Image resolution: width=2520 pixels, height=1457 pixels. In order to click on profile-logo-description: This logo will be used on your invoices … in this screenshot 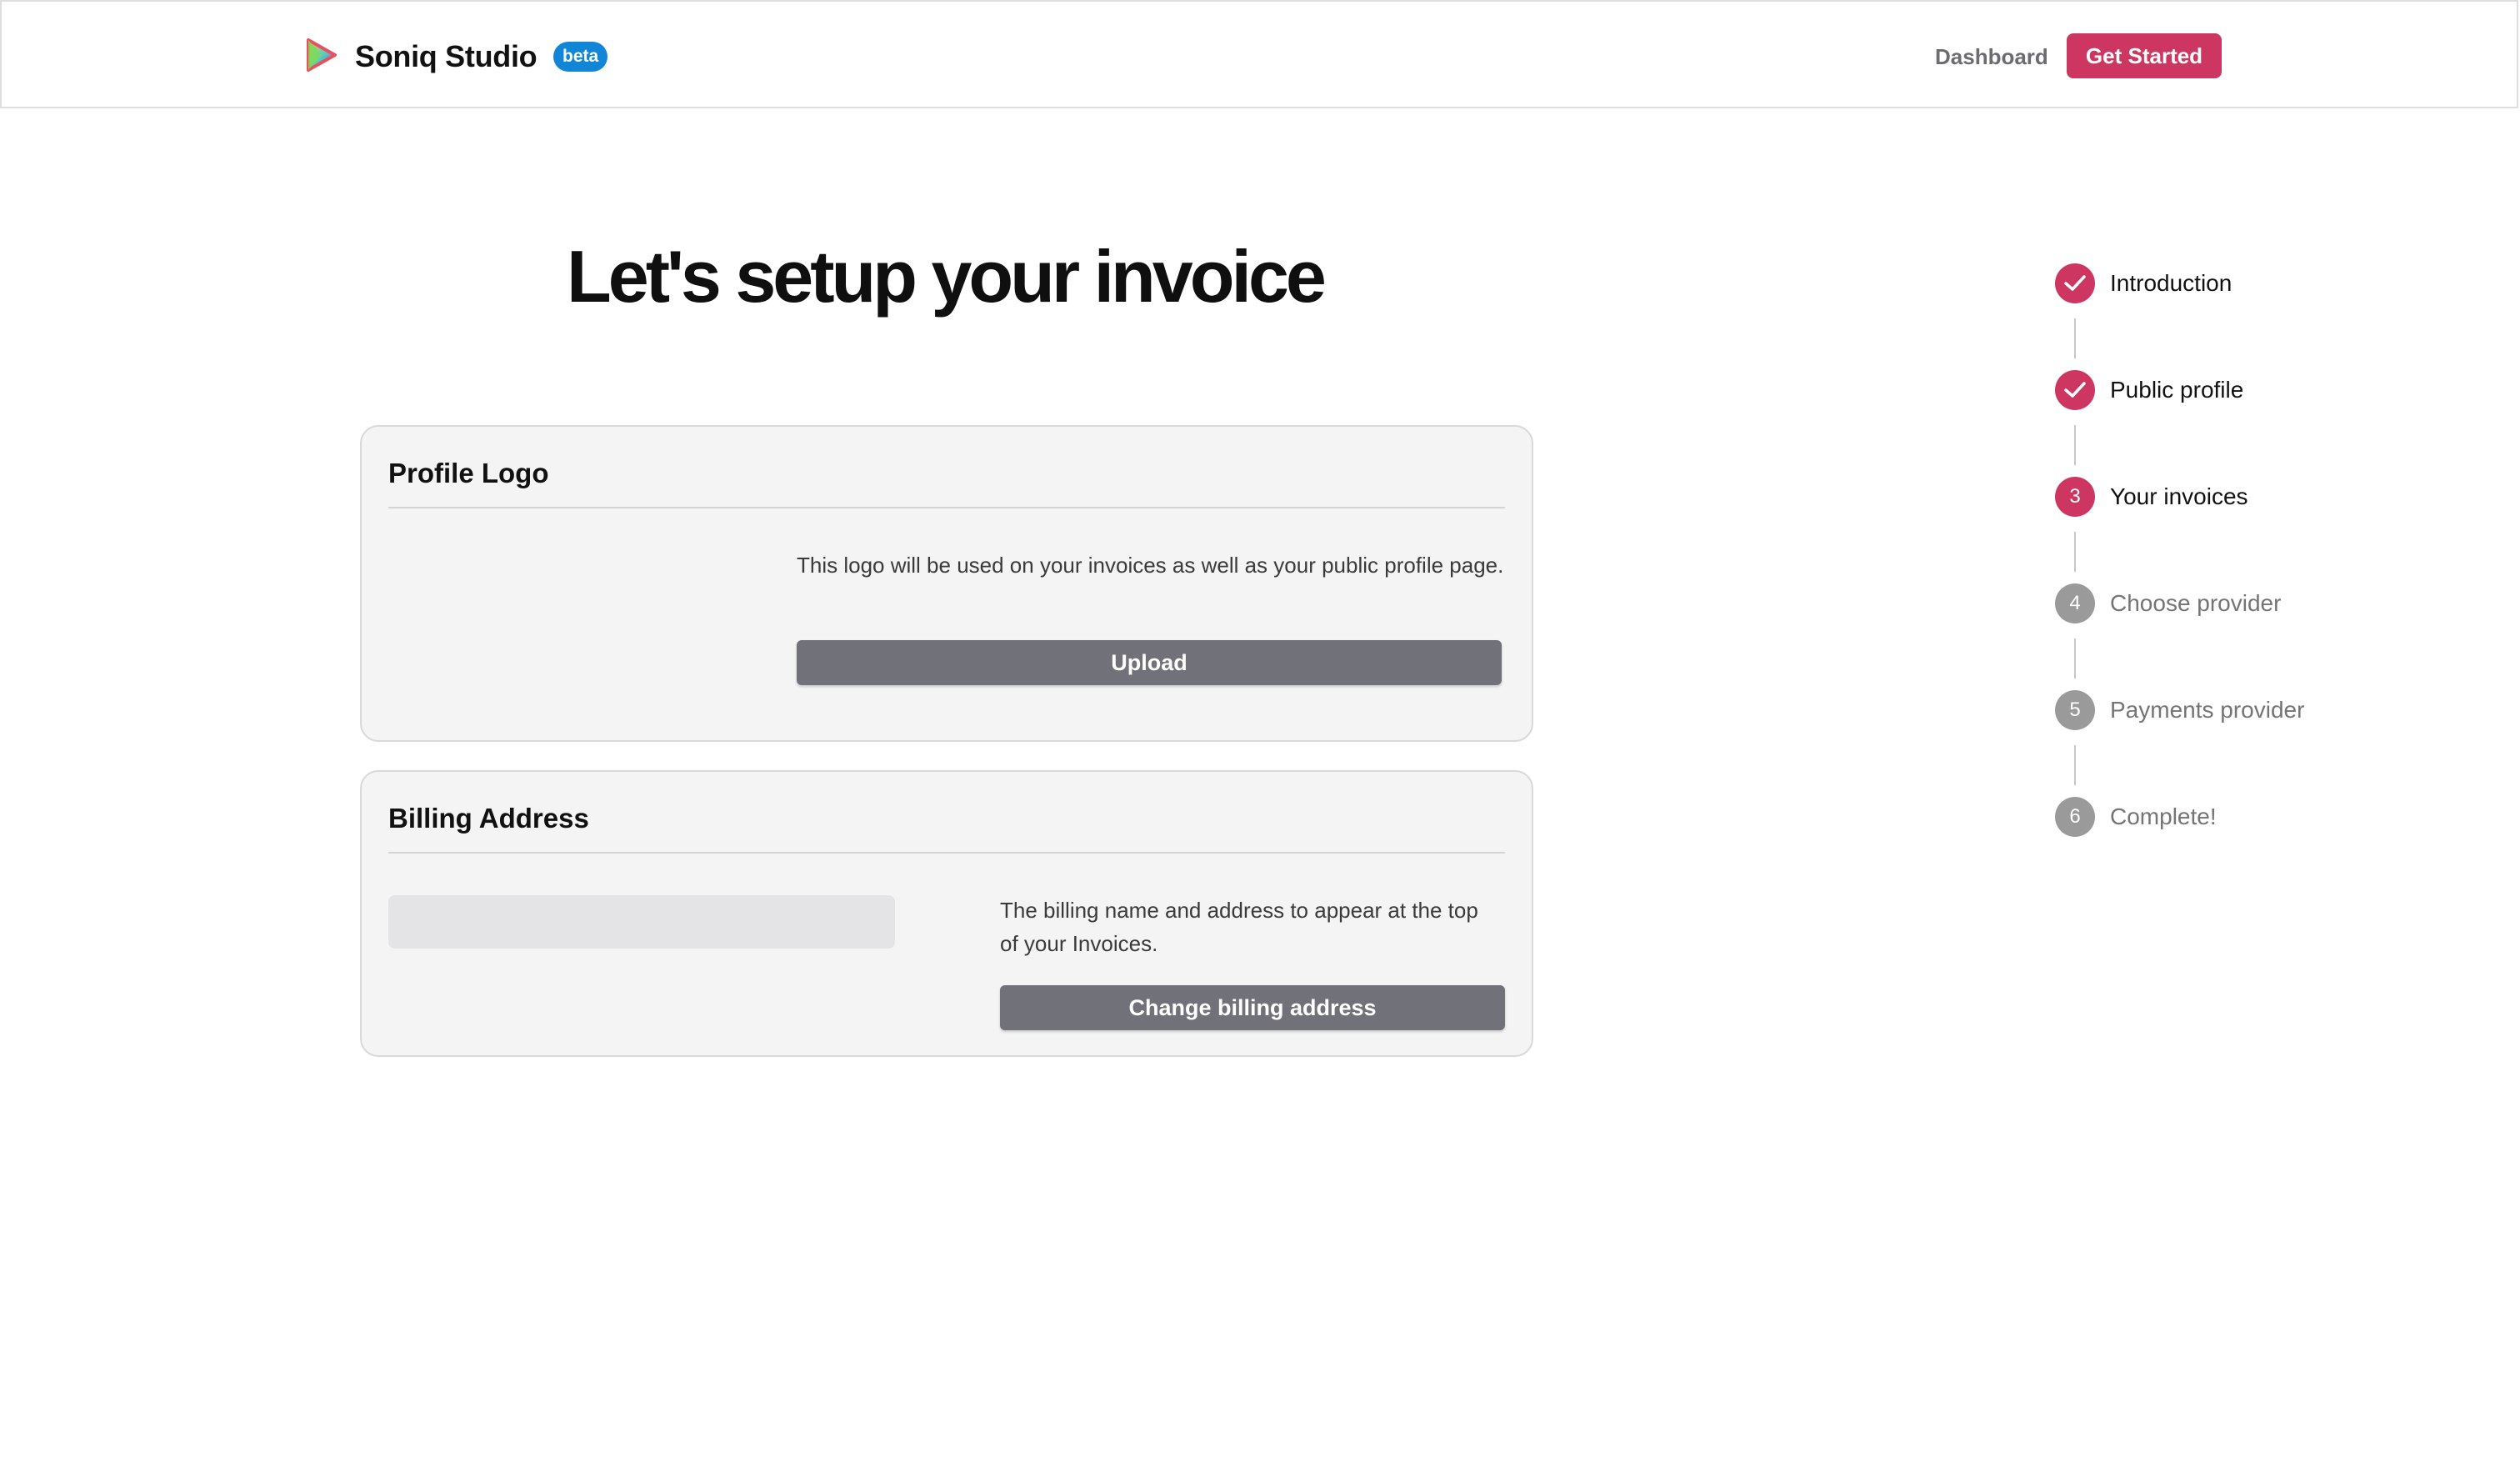, I will do `click(1150, 565)`.